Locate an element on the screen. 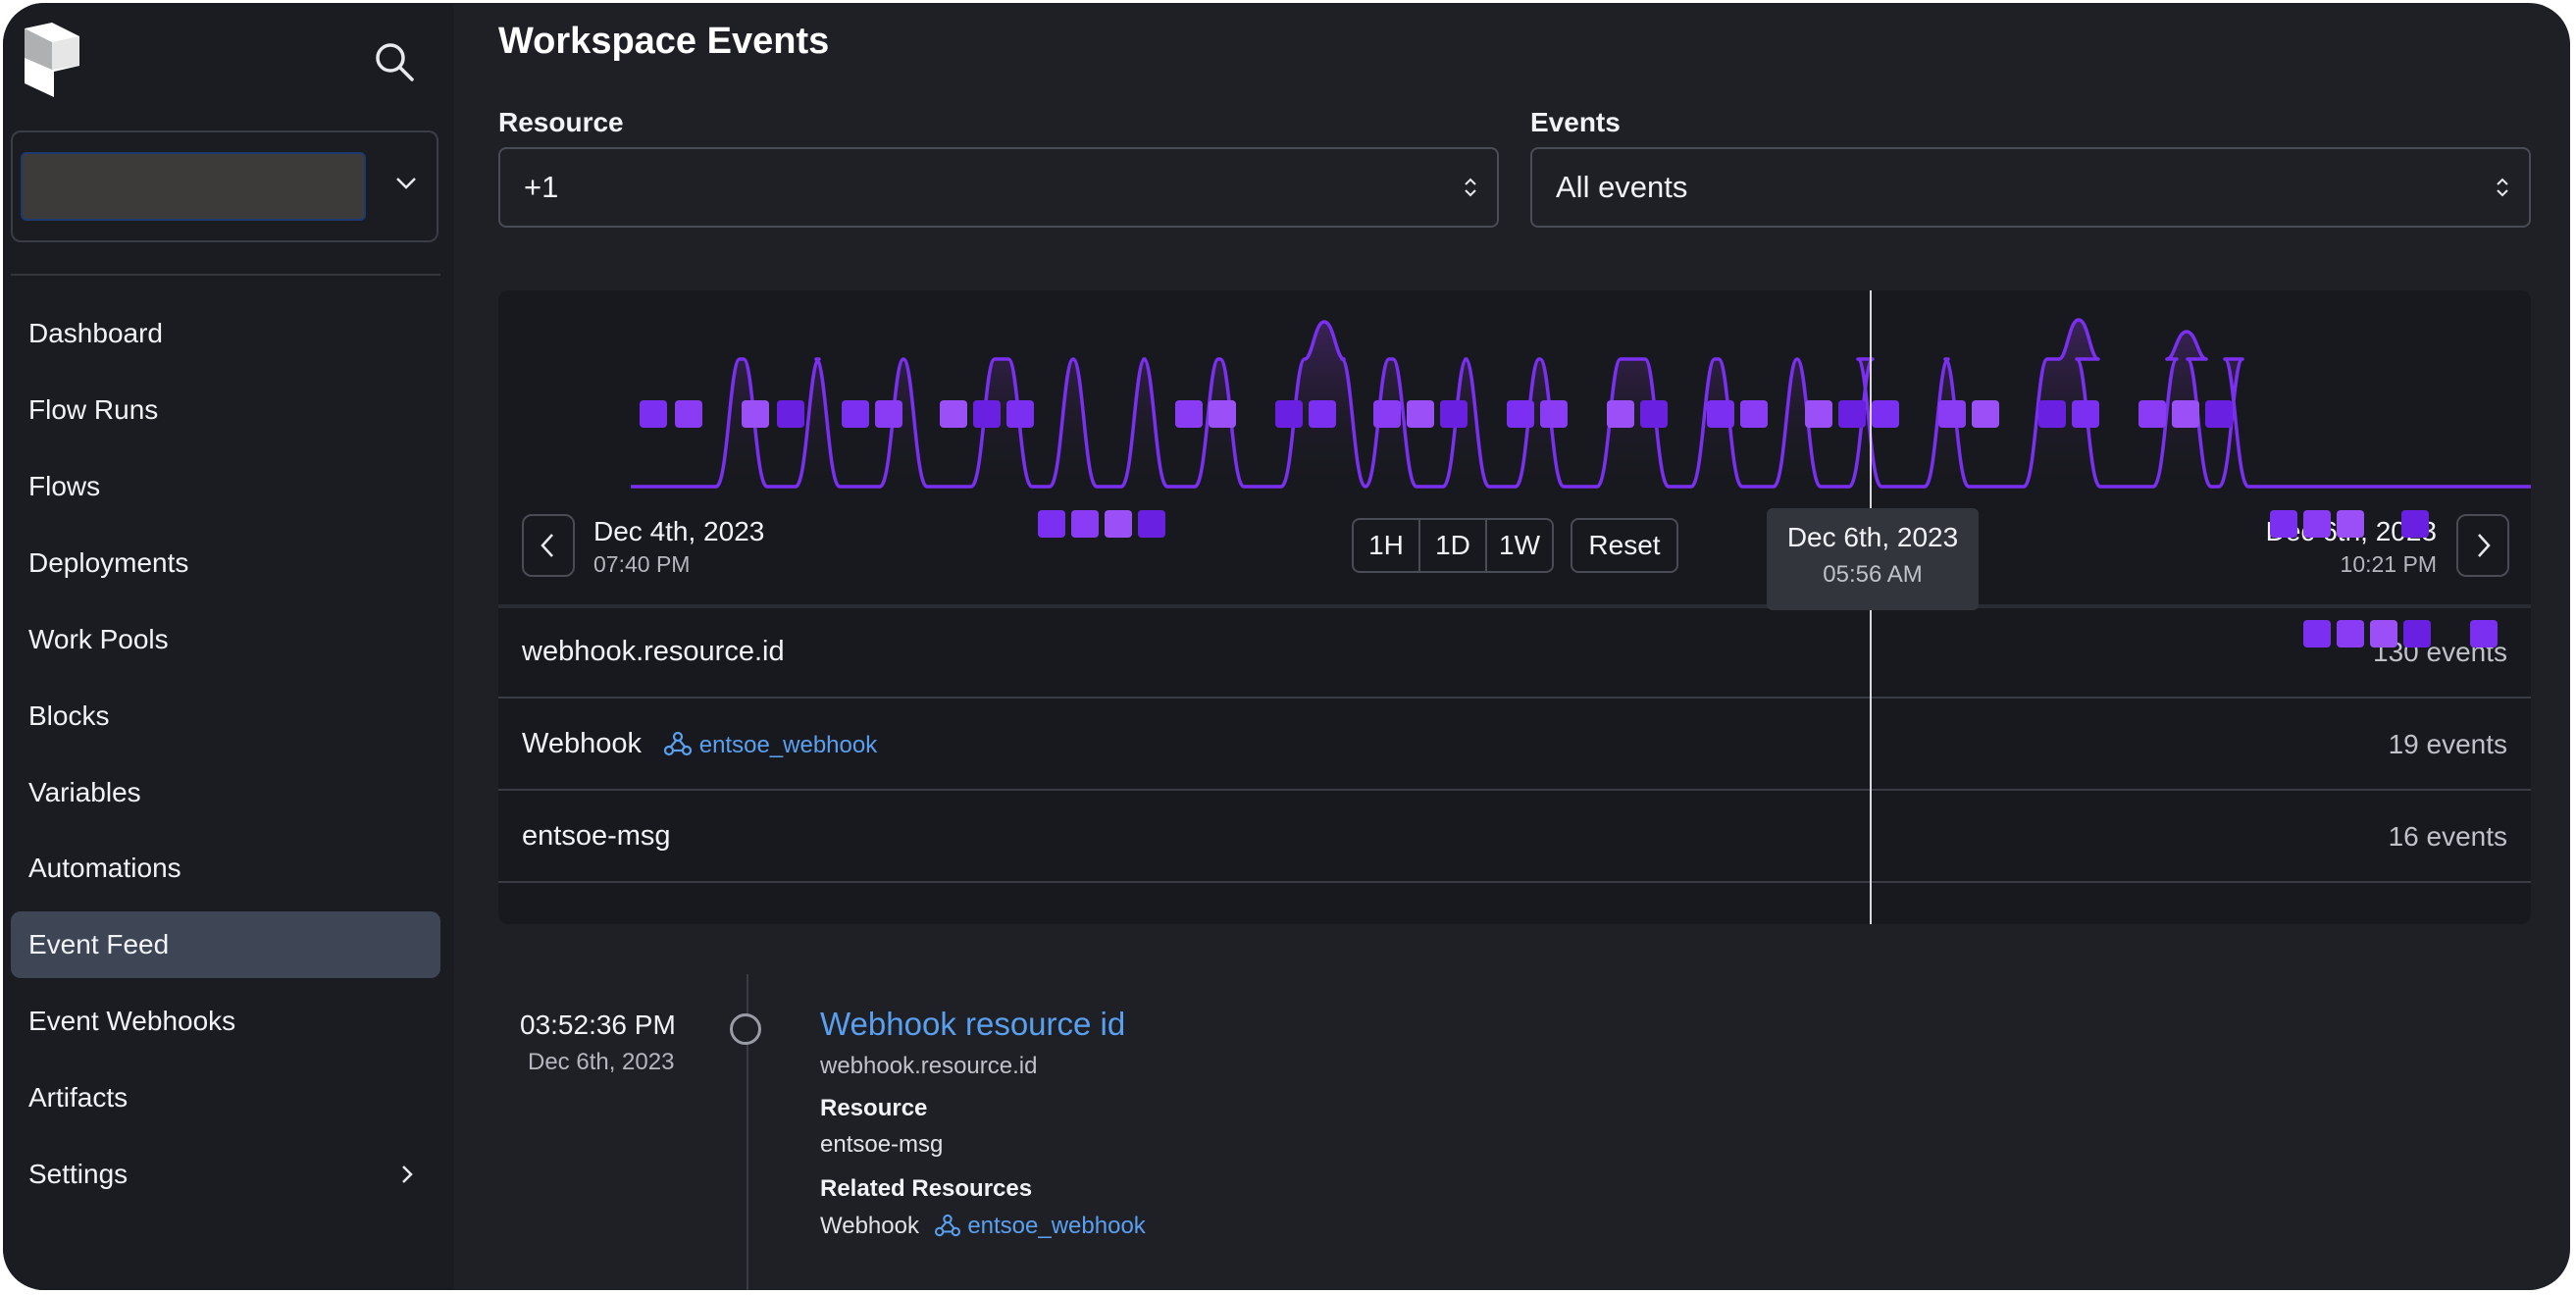 Image resolution: width=2576 pixels, height=1295 pixels. page-title: Workspace Events is located at coordinates (664, 41).